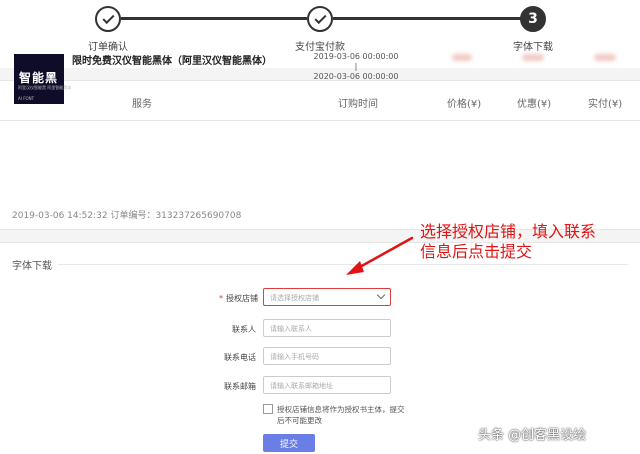 Image resolution: width=640 pixels, height=454 pixels. What do you see at coordinates (476, 251) in the screenshot?
I see `annotation-line-2: 信息后点击提交` at bounding box center [476, 251].